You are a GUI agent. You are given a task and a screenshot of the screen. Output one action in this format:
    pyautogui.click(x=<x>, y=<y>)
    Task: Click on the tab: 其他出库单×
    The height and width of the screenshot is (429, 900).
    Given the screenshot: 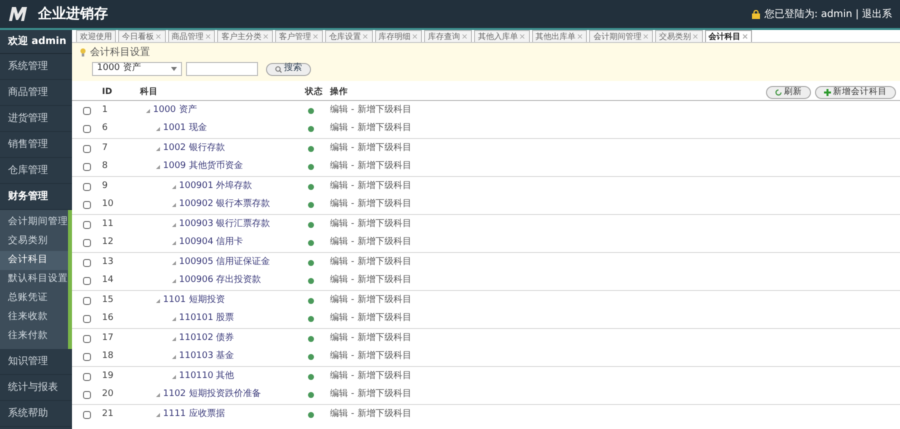 What is the action you would take?
    pyautogui.click(x=560, y=36)
    